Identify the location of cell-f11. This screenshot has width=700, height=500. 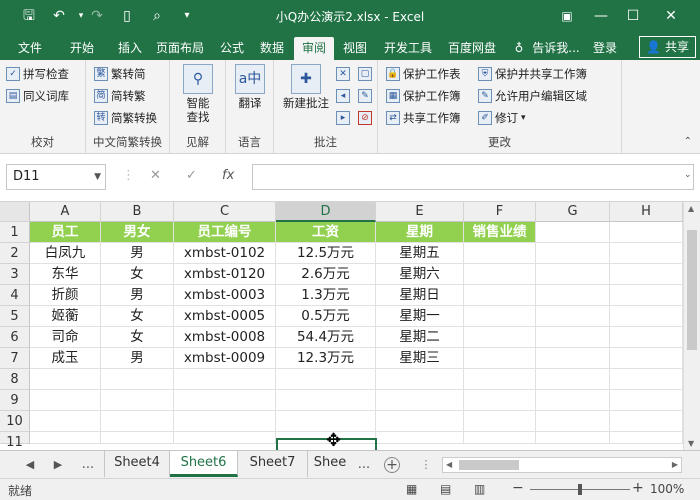
(500, 438).